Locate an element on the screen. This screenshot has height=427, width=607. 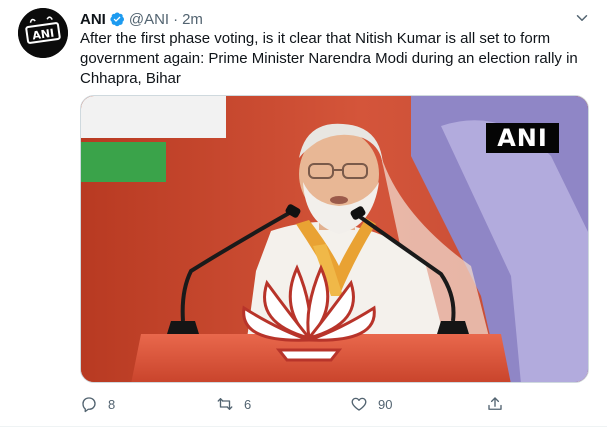
more-options-button is located at coordinates (582, 18).